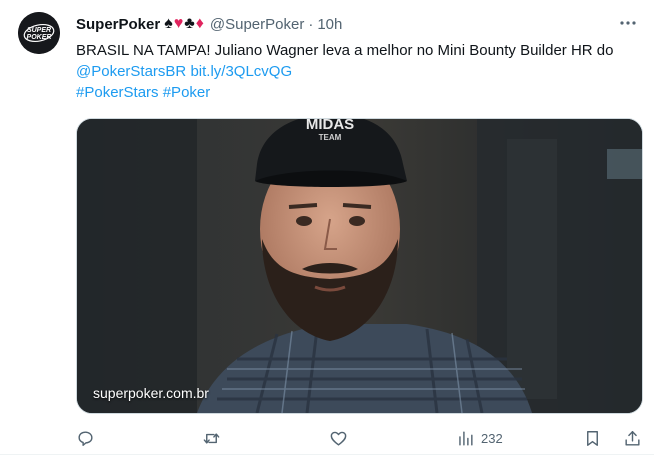 Image resolution: width=654 pixels, height=455 pixels. I want to click on svg-text: POKER, so click(39, 37).